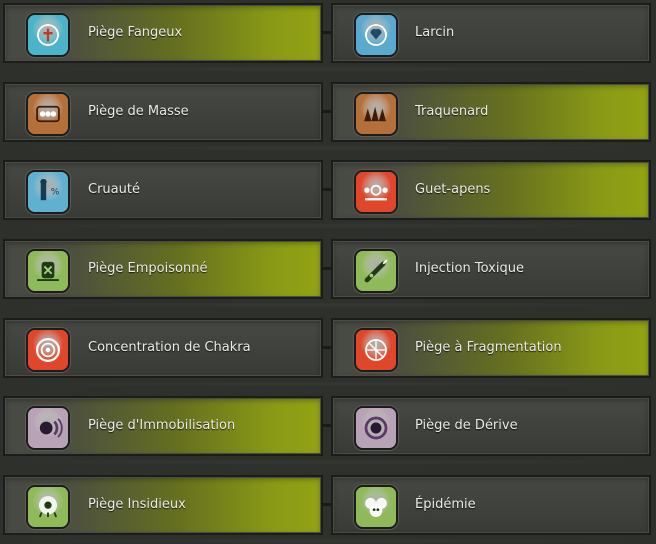  Describe the element at coordinates (328, 115) in the screenshot. I see `spell-row: Piège de Masse Traquenard` at that location.